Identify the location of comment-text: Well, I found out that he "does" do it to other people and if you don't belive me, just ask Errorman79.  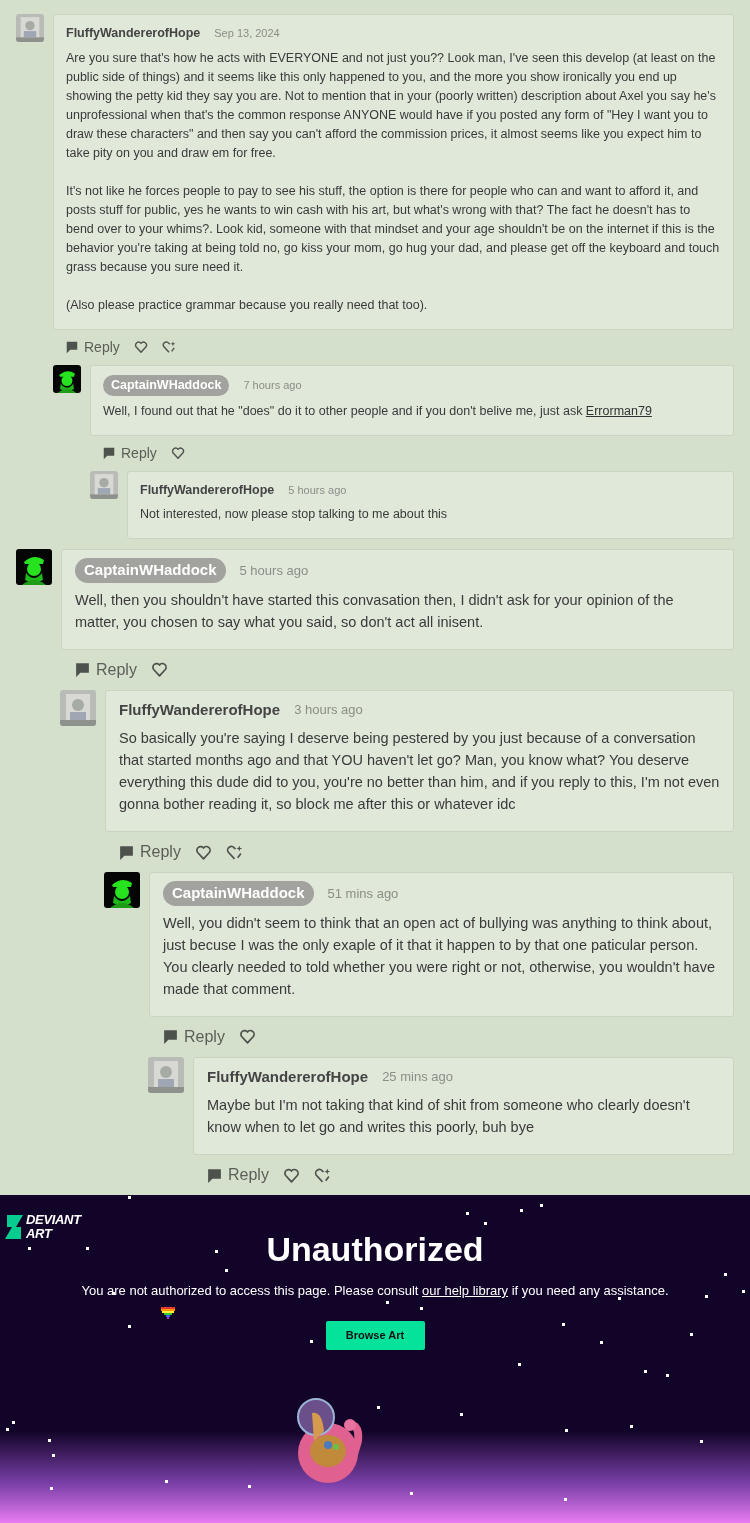
(378, 411).